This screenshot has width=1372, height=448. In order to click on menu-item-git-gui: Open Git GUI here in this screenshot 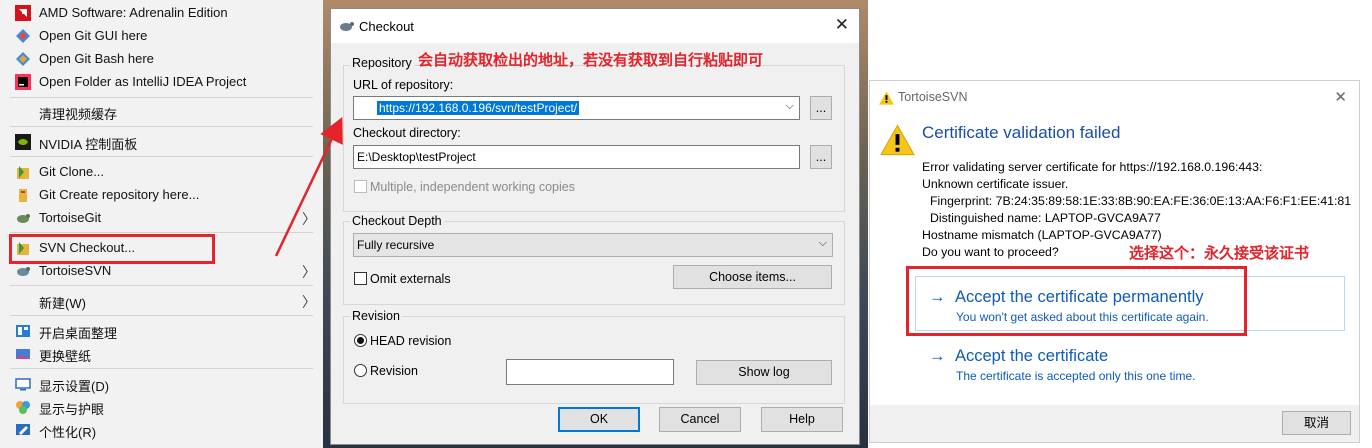, I will do `click(160, 36)`.